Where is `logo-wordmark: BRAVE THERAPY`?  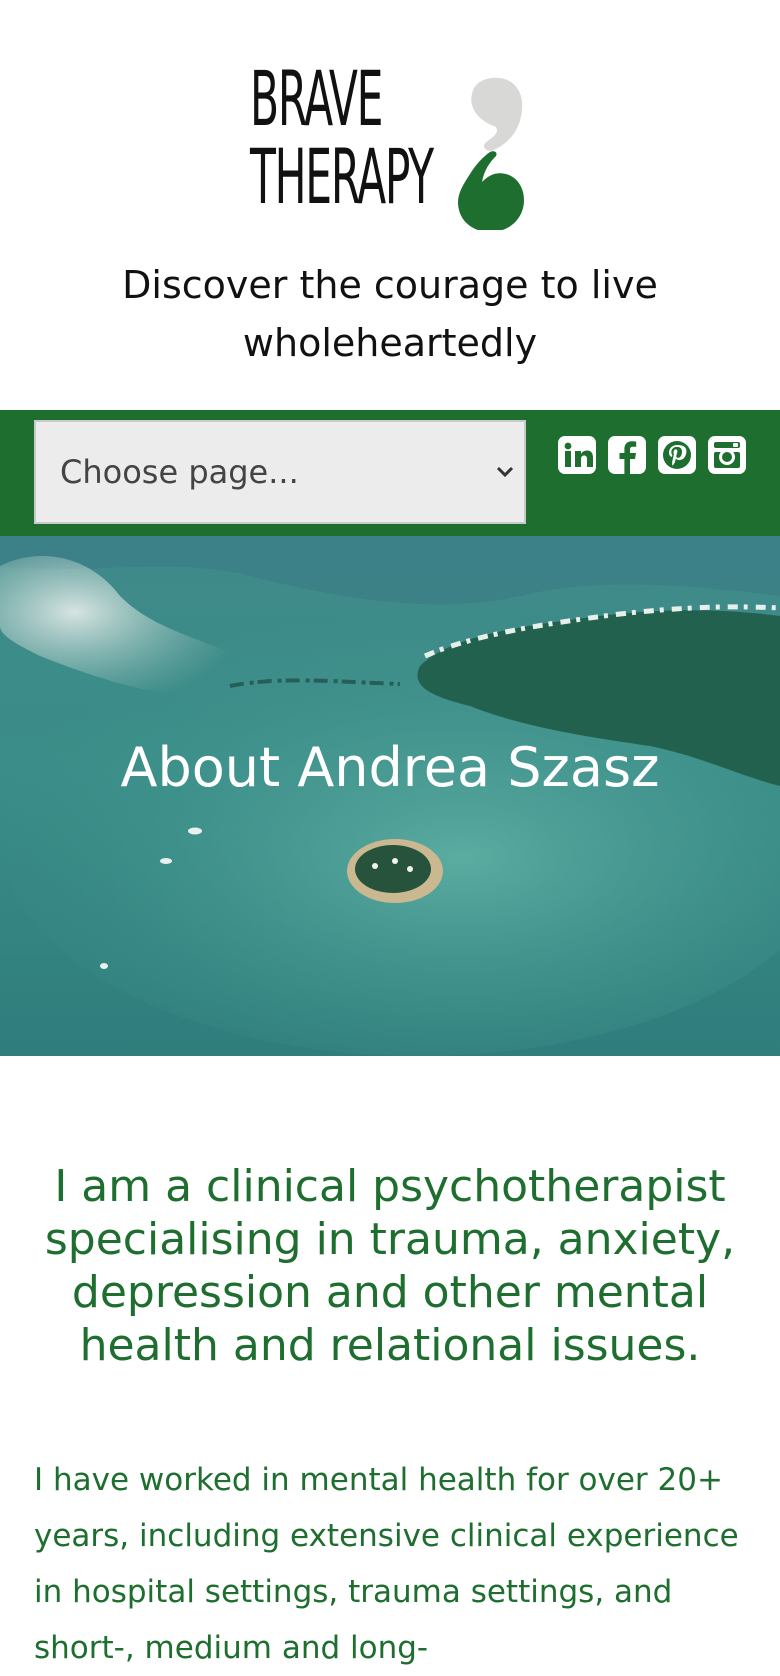
logo-wordmark: BRAVE THERAPY is located at coordinates (342, 137).